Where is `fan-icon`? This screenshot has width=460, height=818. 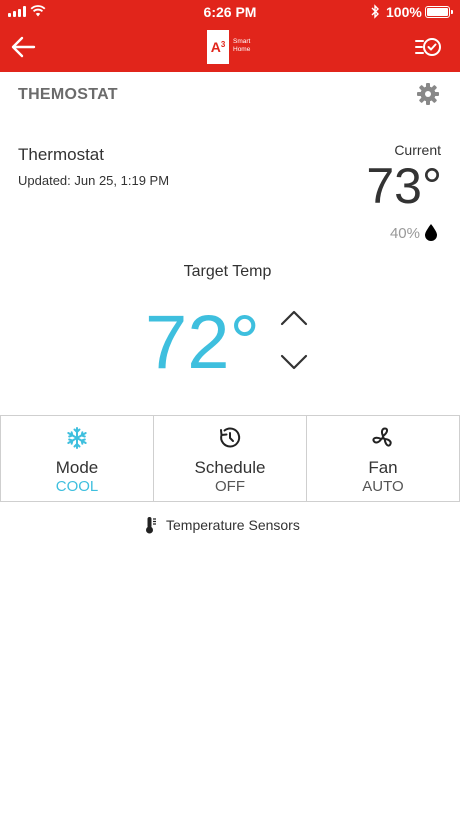 fan-icon is located at coordinates (382, 437).